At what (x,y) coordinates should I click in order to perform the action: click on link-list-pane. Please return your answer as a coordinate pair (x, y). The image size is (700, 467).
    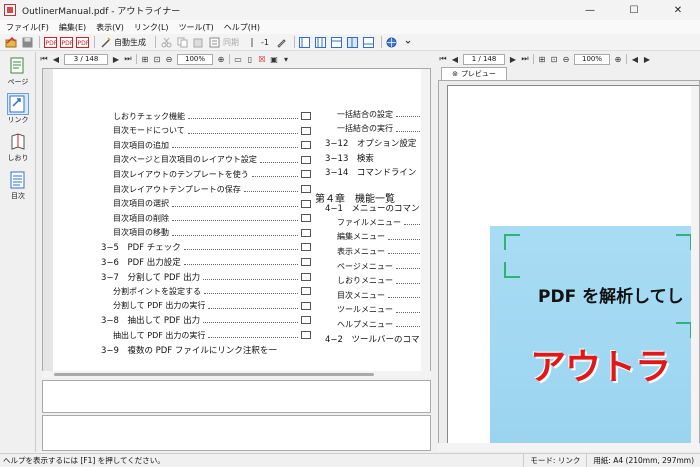
    Looking at the image, I should click on (236, 396).